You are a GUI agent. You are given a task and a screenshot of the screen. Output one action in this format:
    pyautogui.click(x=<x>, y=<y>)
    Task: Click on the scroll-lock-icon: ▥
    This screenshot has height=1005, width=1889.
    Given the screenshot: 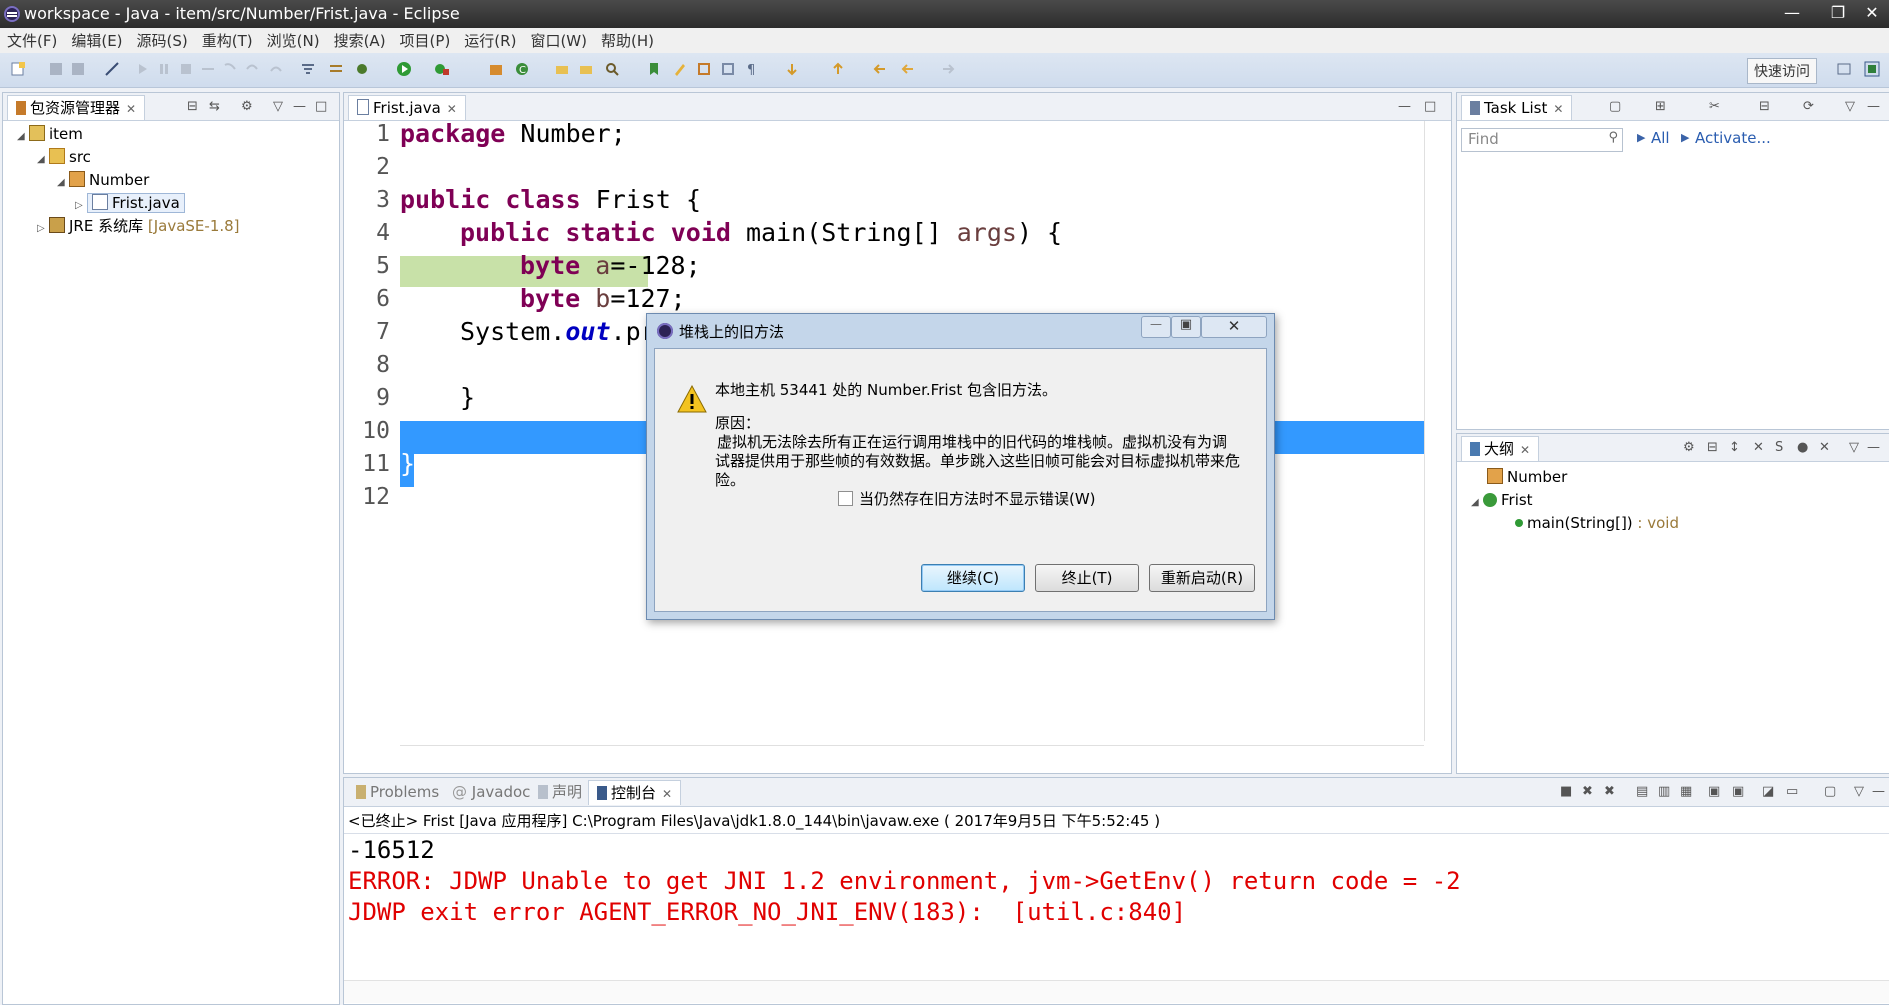 What is the action you would take?
    pyautogui.click(x=1664, y=791)
    